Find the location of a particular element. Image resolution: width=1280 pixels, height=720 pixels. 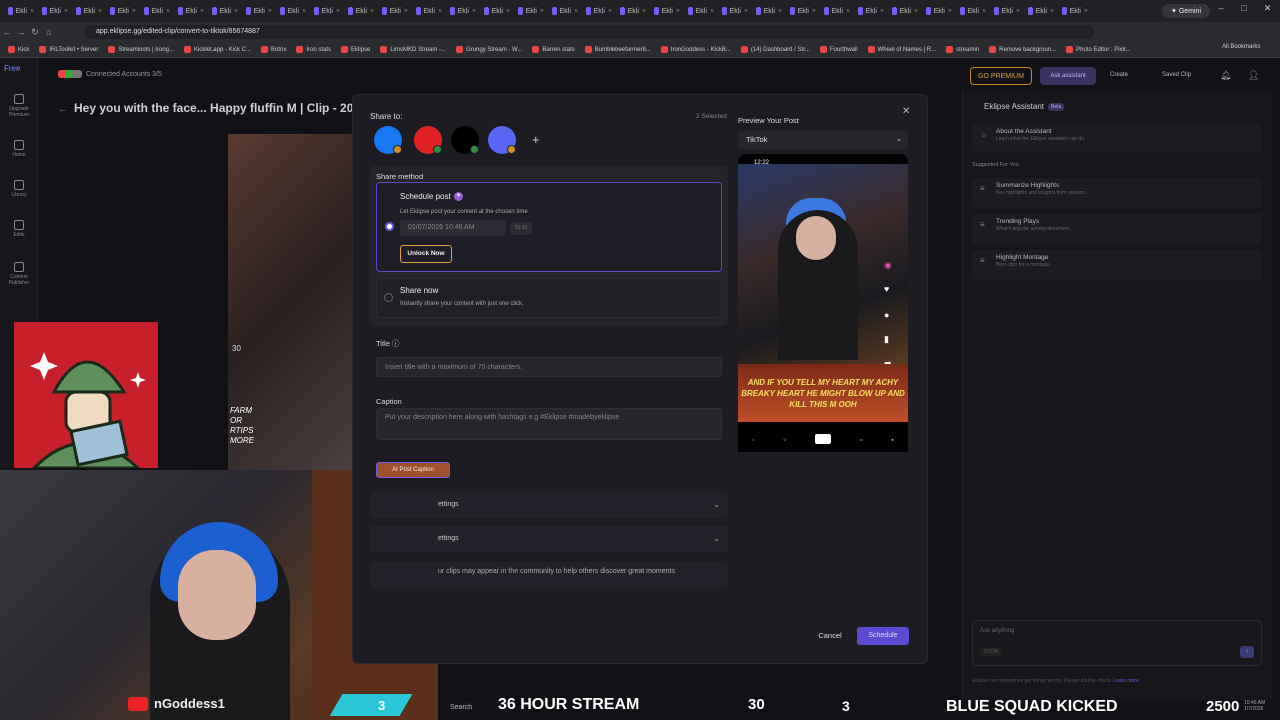

user-icon: 👤︎ is located at coordinates (1253, 75).